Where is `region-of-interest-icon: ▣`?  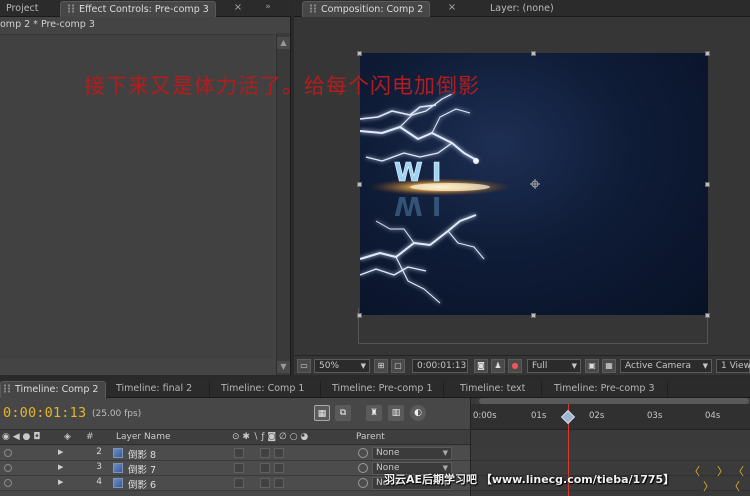 region-of-interest-icon: ▣ is located at coordinates (592, 366).